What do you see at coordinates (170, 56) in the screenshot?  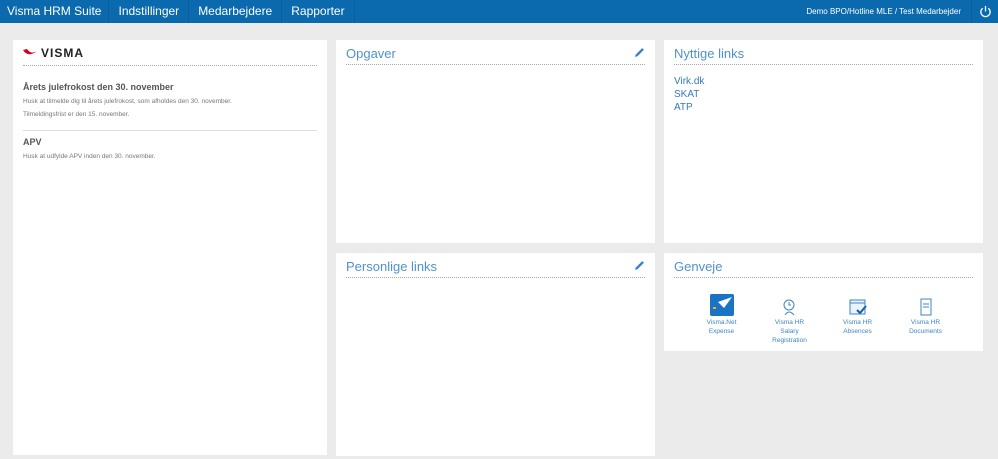 I see `visma-logo: VISMA` at bounding box center [170, 56].